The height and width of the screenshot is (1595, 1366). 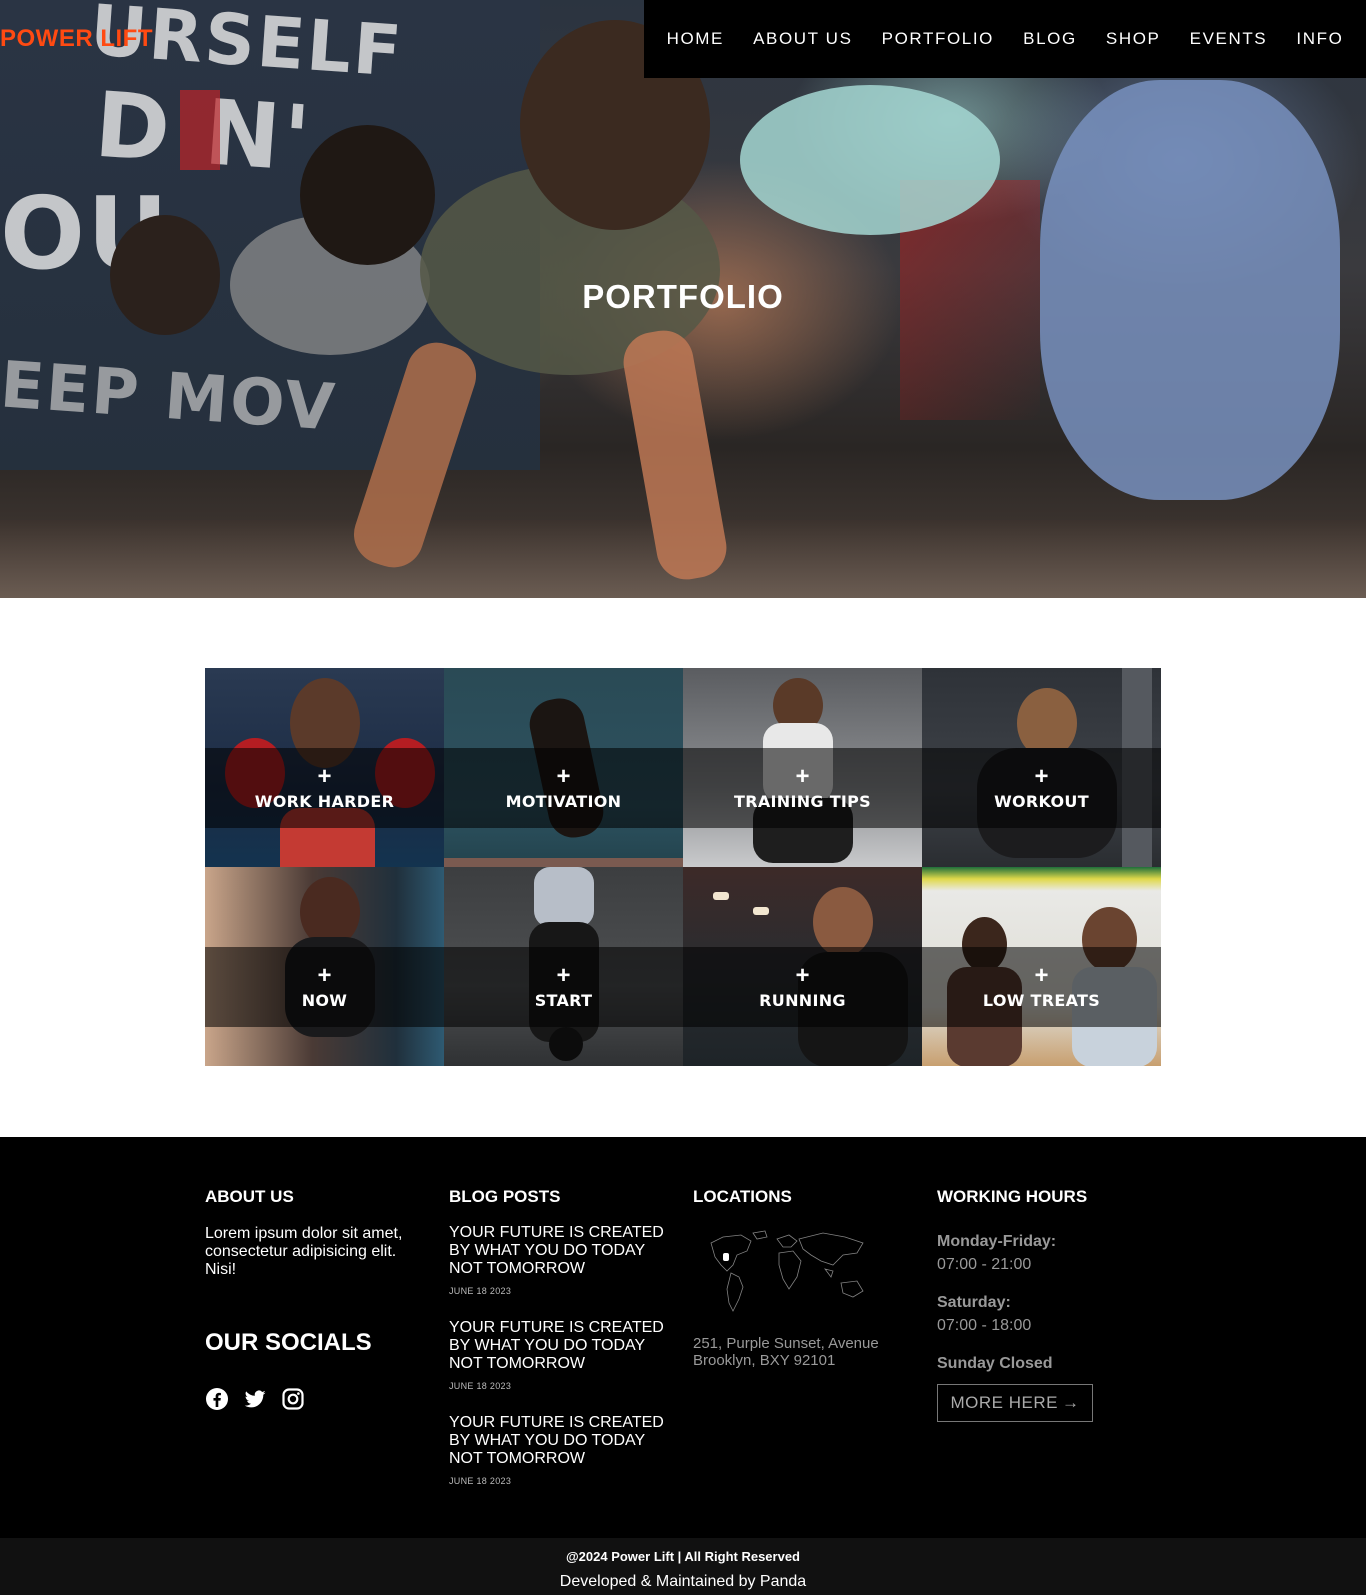 I want to click on tile-overlay: + LOW TREATS, so click(x=1041, y=987).